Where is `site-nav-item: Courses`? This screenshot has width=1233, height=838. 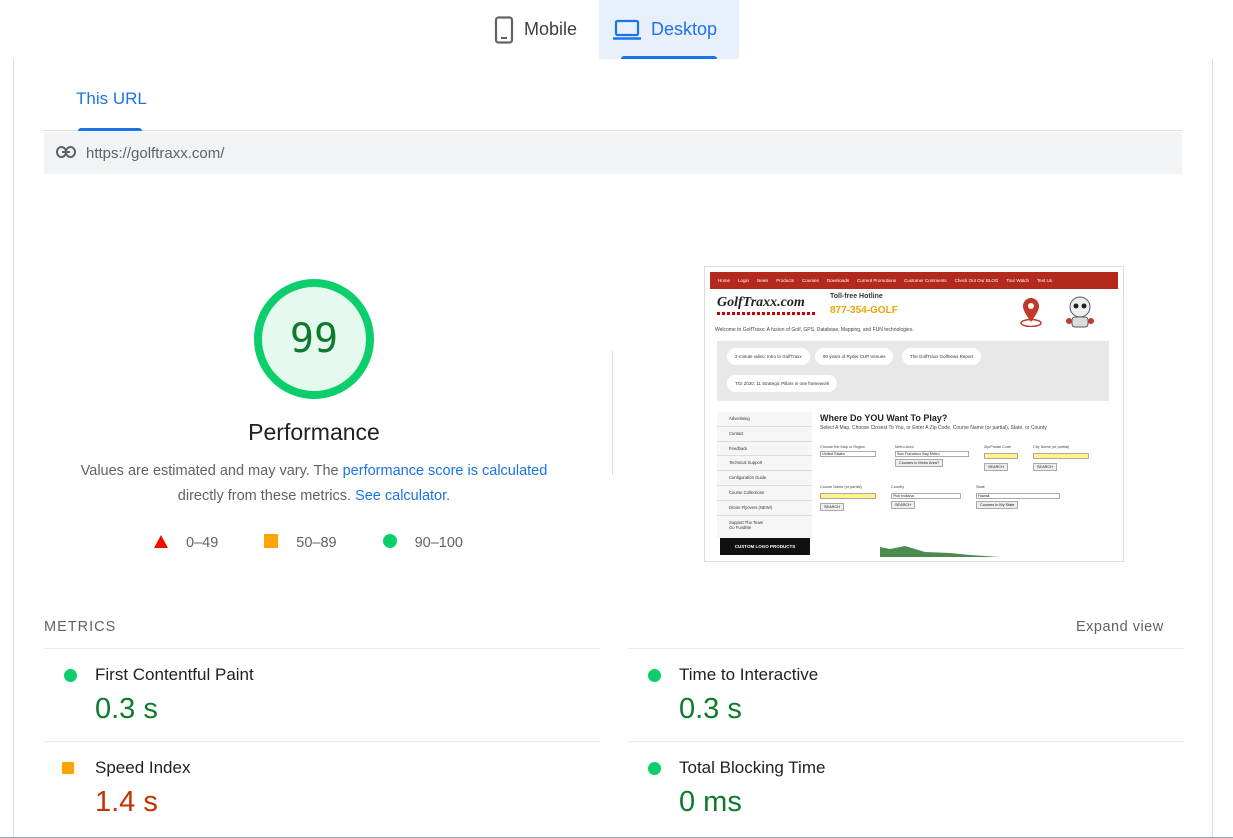 site-nav-item: Courses is located at coordinates (810, 280).